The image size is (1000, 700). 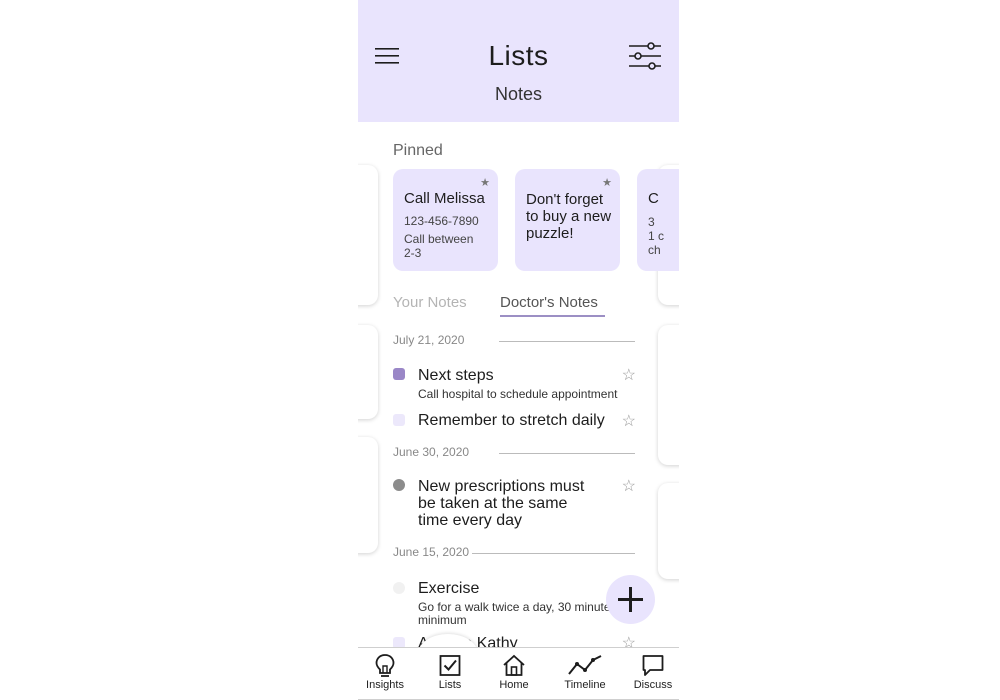 I want to click on app-header: Lists Notes, so click(x=518, y=61).